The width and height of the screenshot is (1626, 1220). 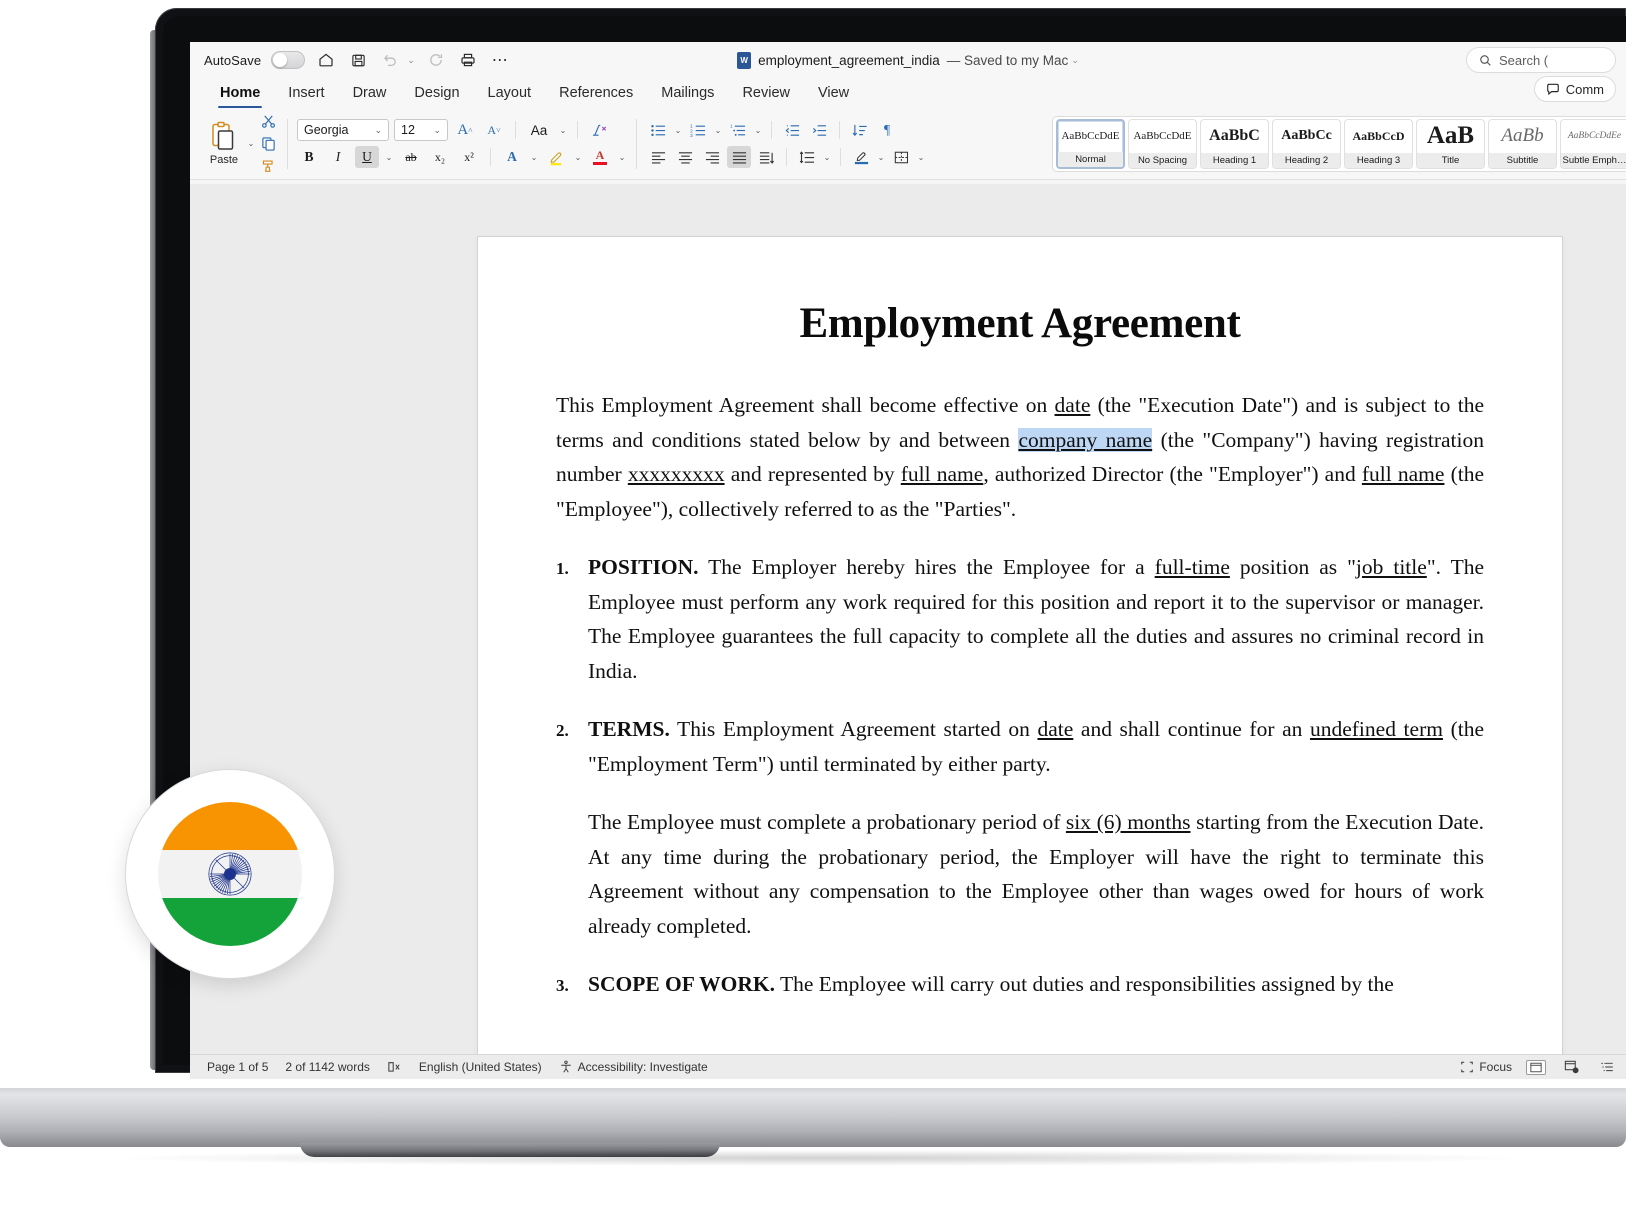 I want to click on tab-layout: Layout, so click(x=510, y=94).